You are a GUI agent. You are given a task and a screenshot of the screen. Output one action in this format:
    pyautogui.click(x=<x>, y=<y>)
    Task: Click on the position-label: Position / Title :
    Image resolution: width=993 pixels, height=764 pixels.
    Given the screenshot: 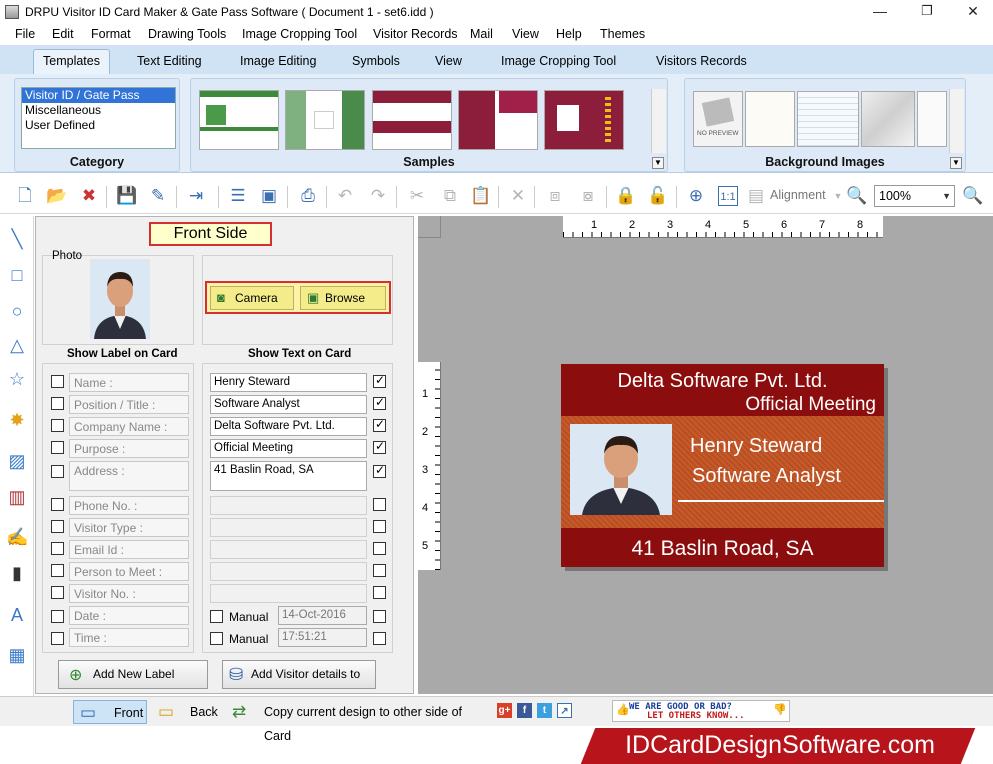 What is the action you would take?
    pyautogui.click(x=129, y=404)
    